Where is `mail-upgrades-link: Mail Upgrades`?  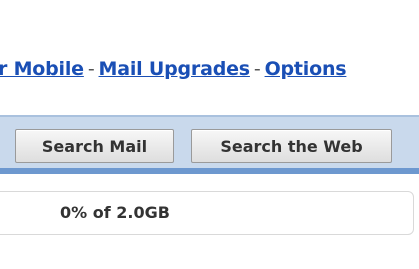
mail-upgrades-link: Mail Upgrades is located at coordinates (175, 69).